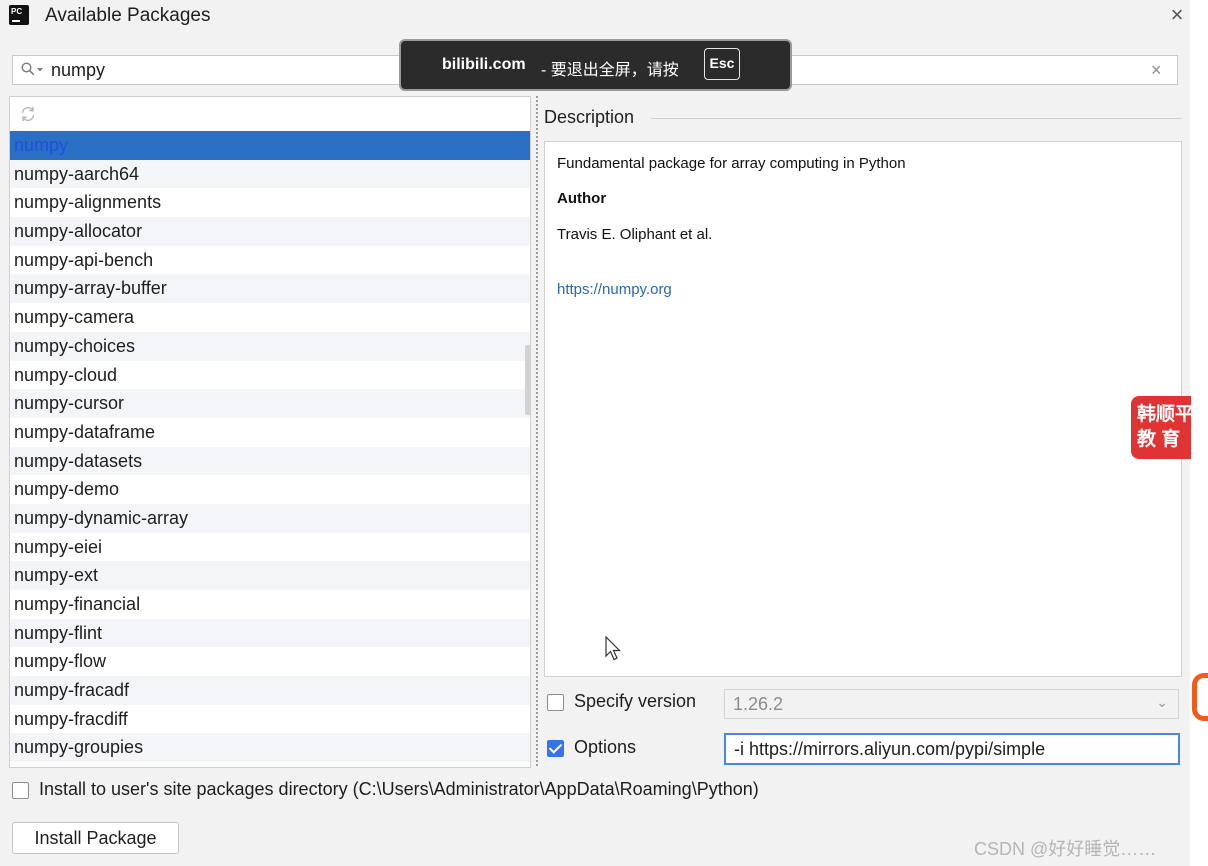  I want to click on package-list-item: numpy-api-bench, so click(270, 260).